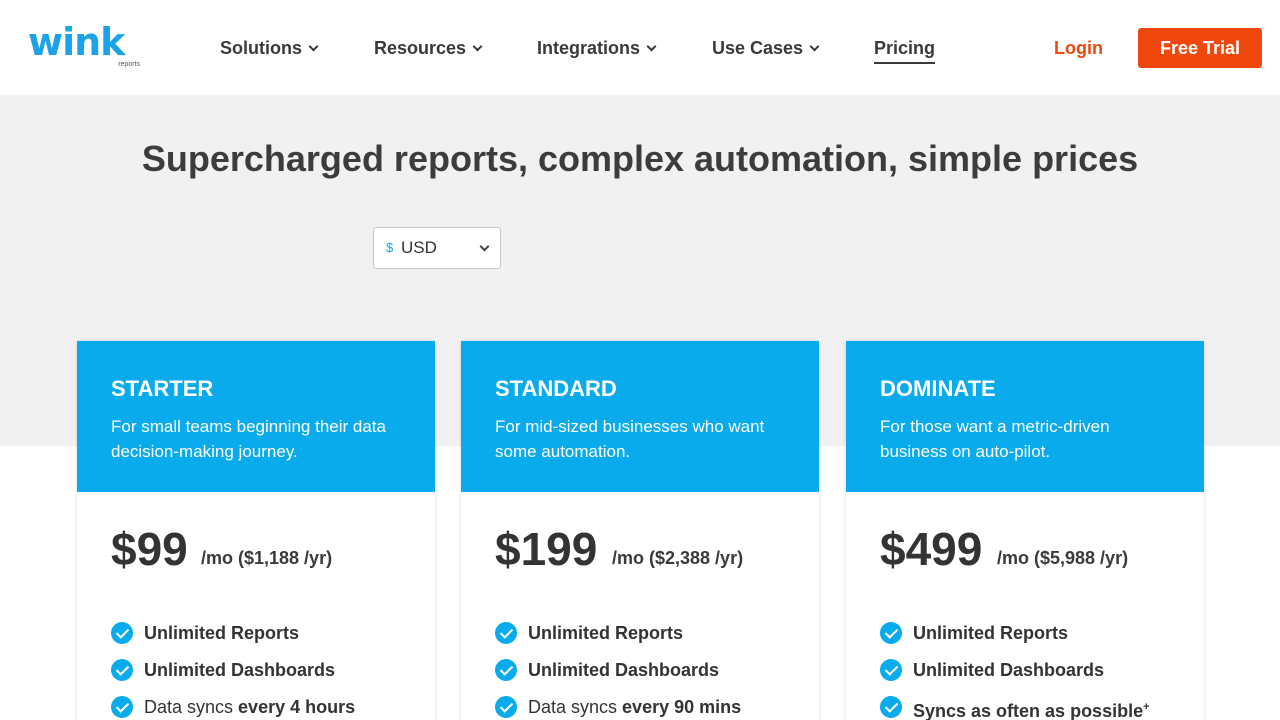 The width and height of the screenshot is (1280, 720). I want to click on plan-period: /mo ($5,988 /yr), so click(1063, 558).